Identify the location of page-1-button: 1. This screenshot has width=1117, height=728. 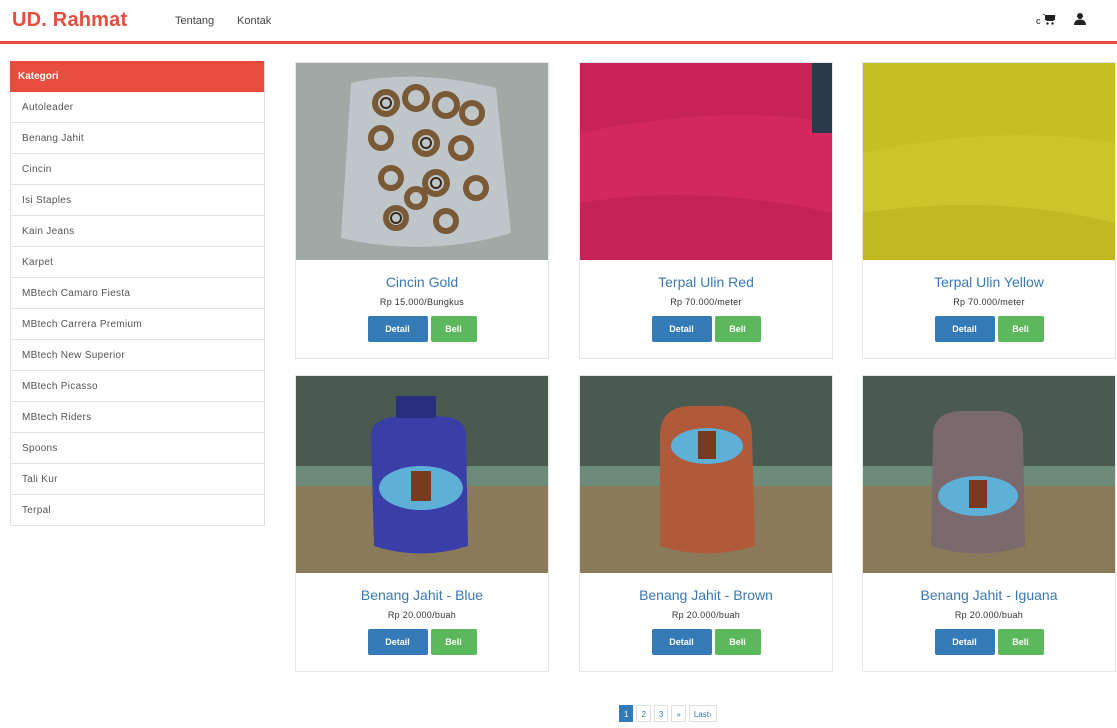
(626, 713).